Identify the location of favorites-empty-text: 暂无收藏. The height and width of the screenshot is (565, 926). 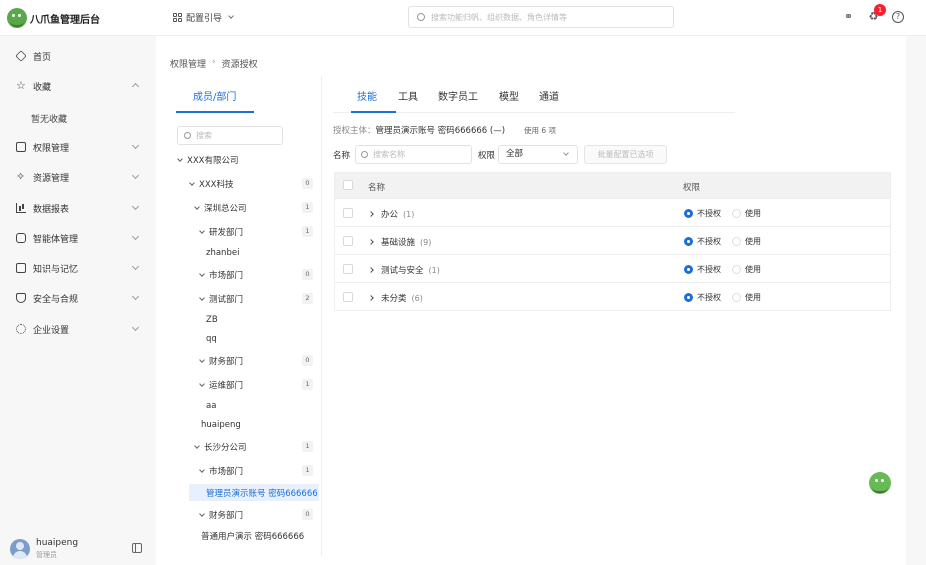
(49, 120).